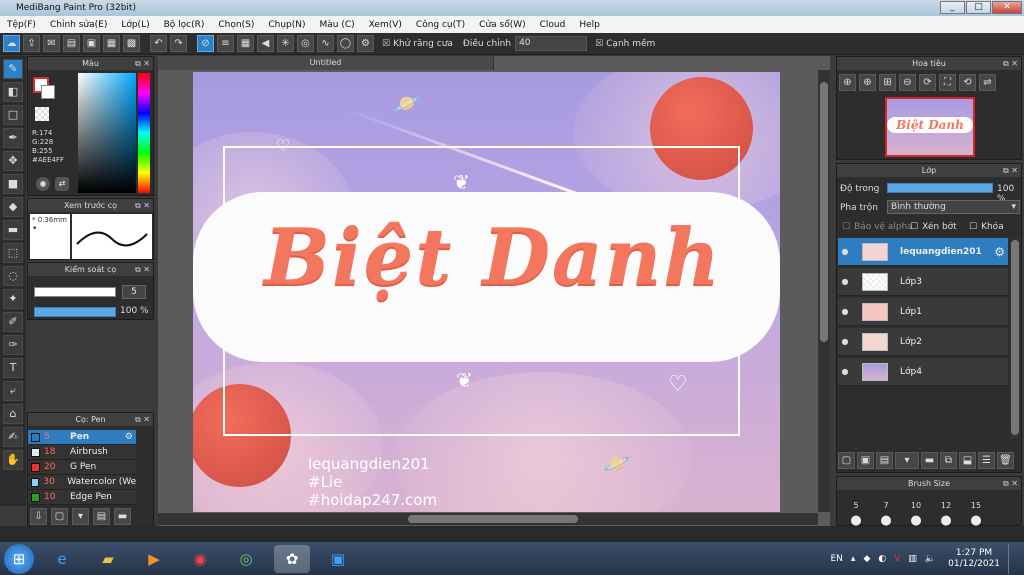  I want to click on merge-down-icon: ⬓, so click(967, 460).